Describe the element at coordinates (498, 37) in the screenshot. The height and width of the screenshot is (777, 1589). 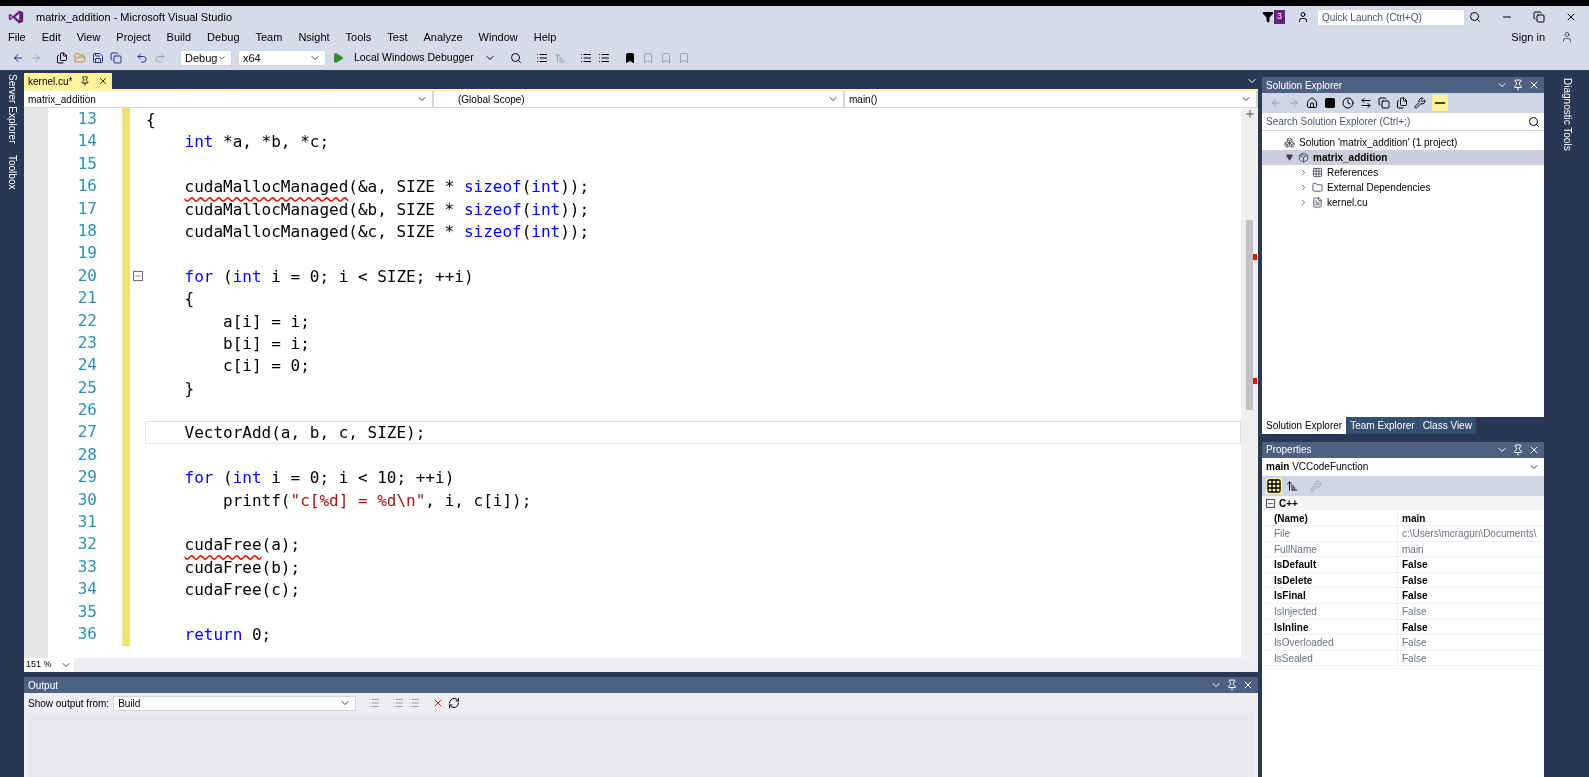
I see `menu-item: Window` at that location.